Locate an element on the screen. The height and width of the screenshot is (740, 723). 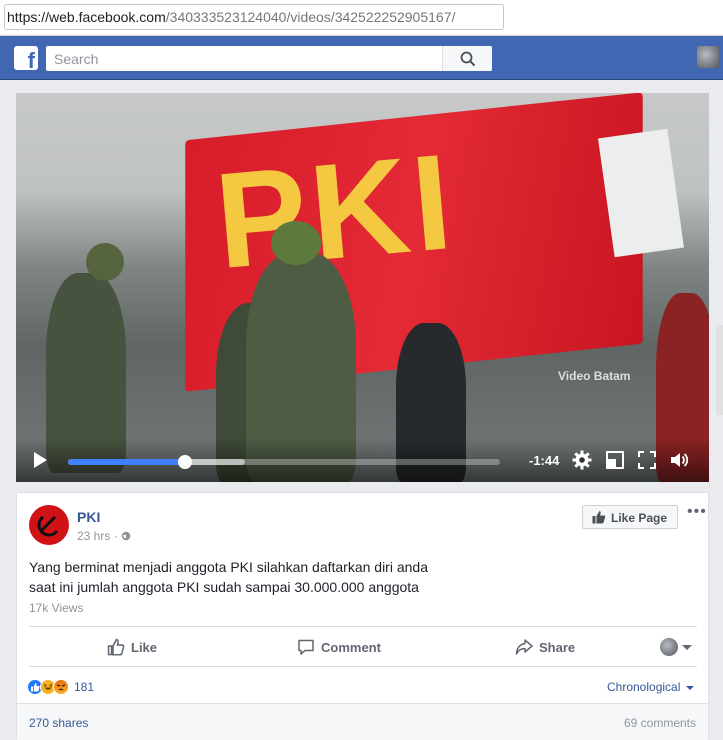
minimize-icon is located at coordinates (615, 460).